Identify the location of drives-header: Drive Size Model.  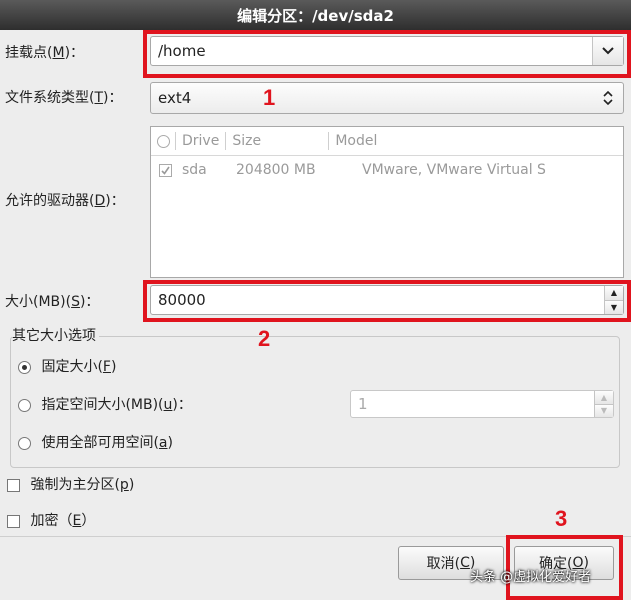
(387, 141).